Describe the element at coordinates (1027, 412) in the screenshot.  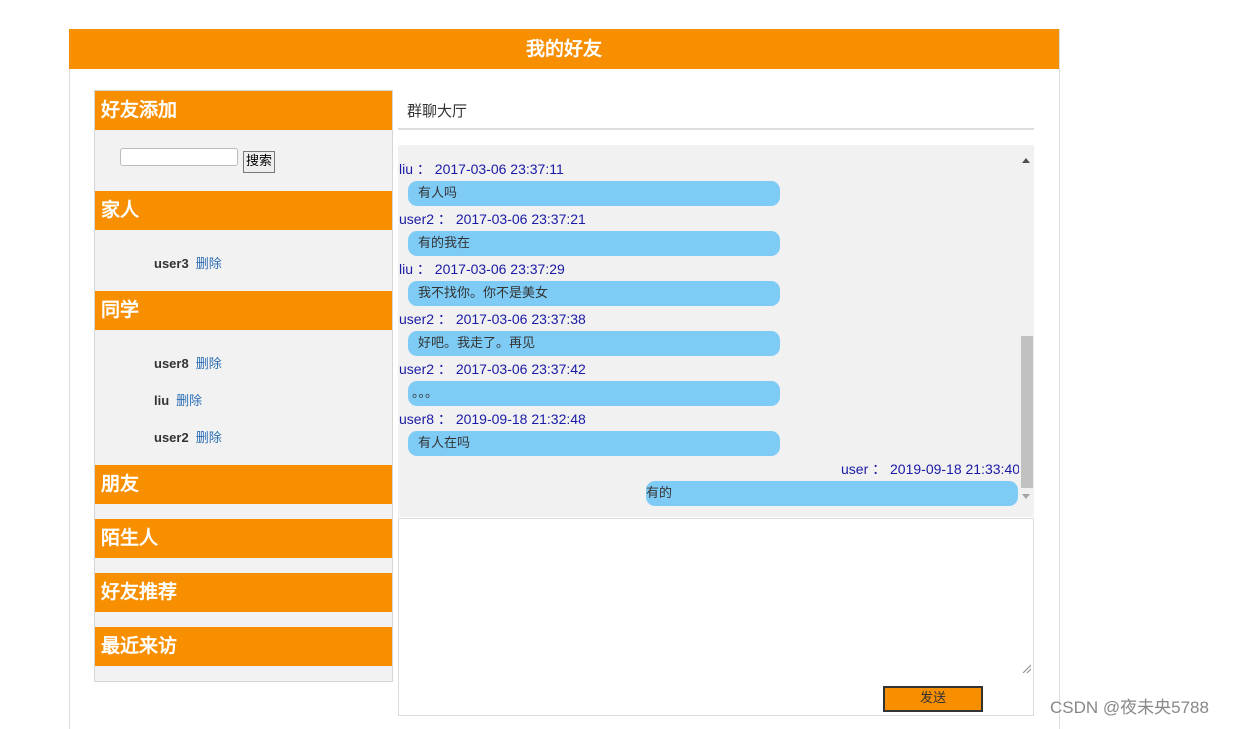
I see `scrollbar-thumb` at that location.